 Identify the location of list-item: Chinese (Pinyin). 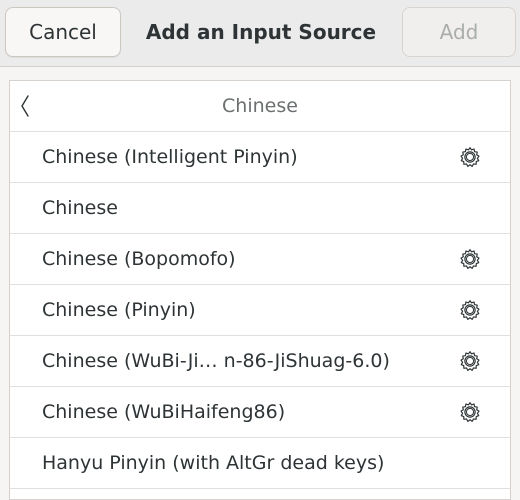
(260, 310).